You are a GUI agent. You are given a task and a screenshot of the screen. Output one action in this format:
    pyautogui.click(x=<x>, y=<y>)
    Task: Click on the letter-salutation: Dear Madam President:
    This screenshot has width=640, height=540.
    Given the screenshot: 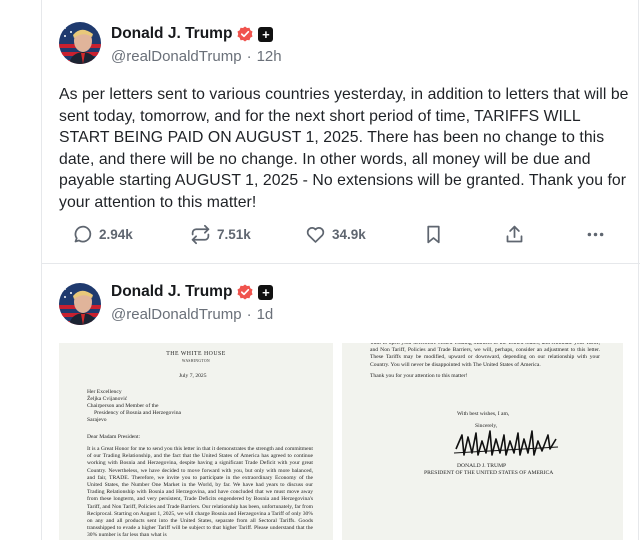 What is the action you would take?
    pyautogui.click(x=114, y=437)
    